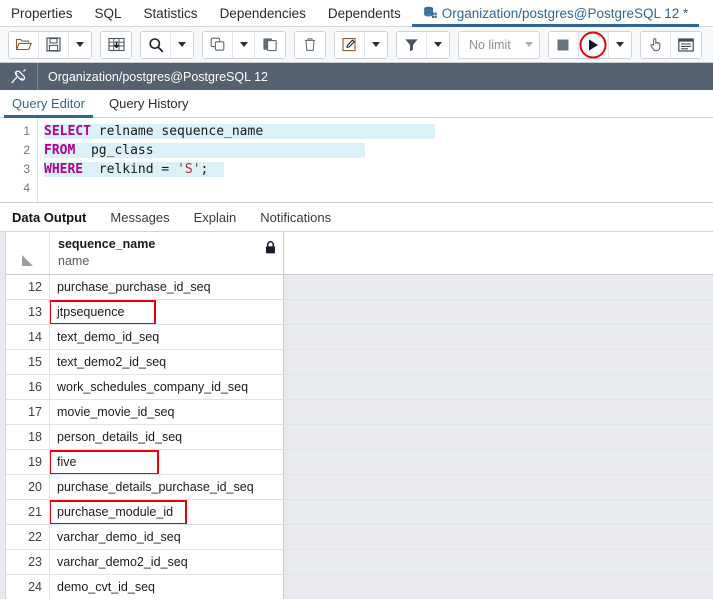 Image resolution: width=713 pixels, height=602 pixels. Describe the element at coordinates (263, 13) in the screenshot. I see `object-tab-dependencies: Dependencies` at that location.